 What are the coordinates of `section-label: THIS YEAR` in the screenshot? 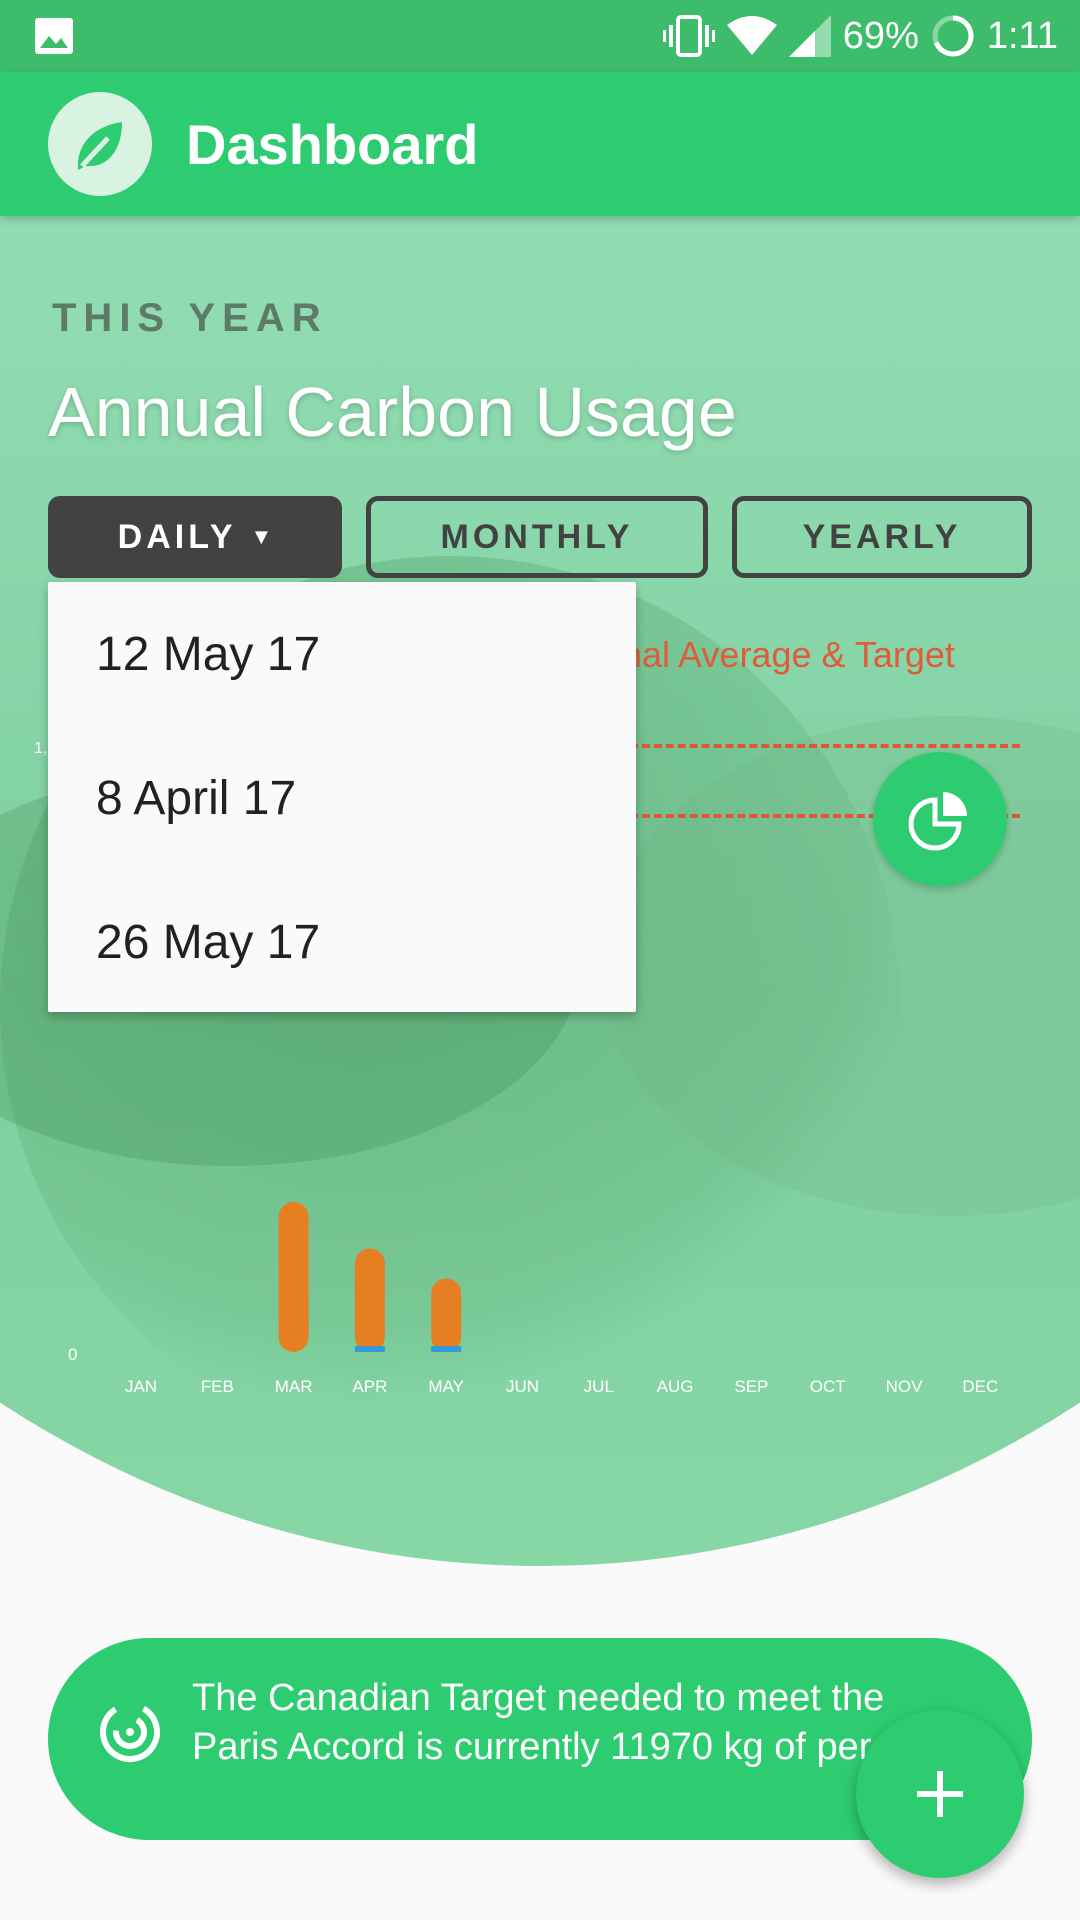 It's located at (190, 318).